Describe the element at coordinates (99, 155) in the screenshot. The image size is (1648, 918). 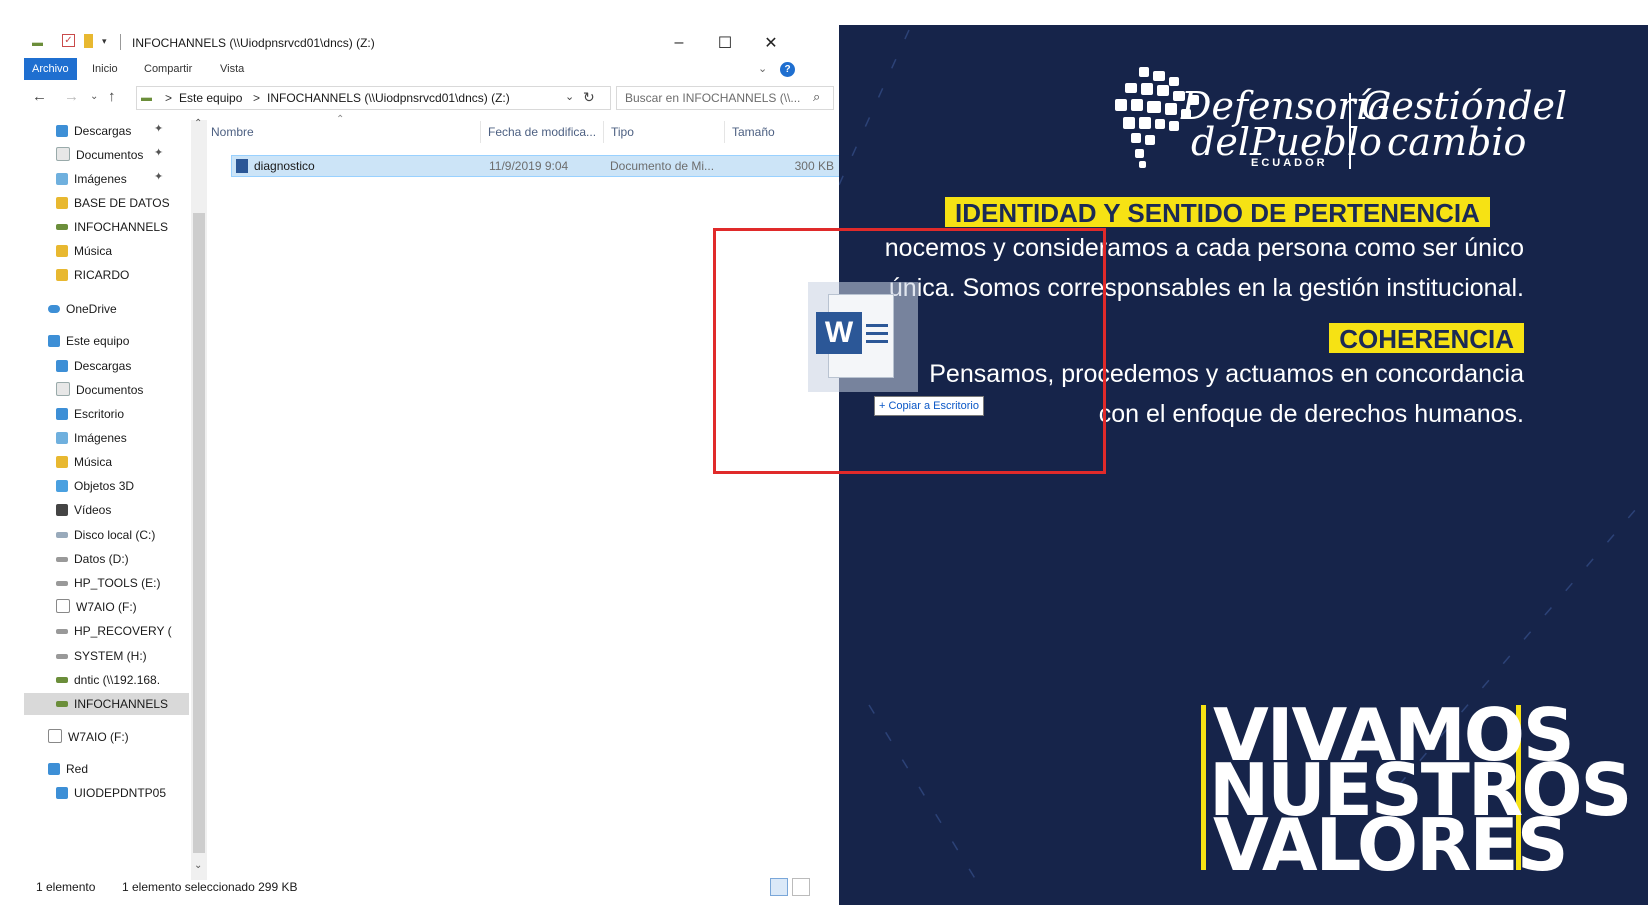
I see `nav-item-documentos: Documentos` at that location.